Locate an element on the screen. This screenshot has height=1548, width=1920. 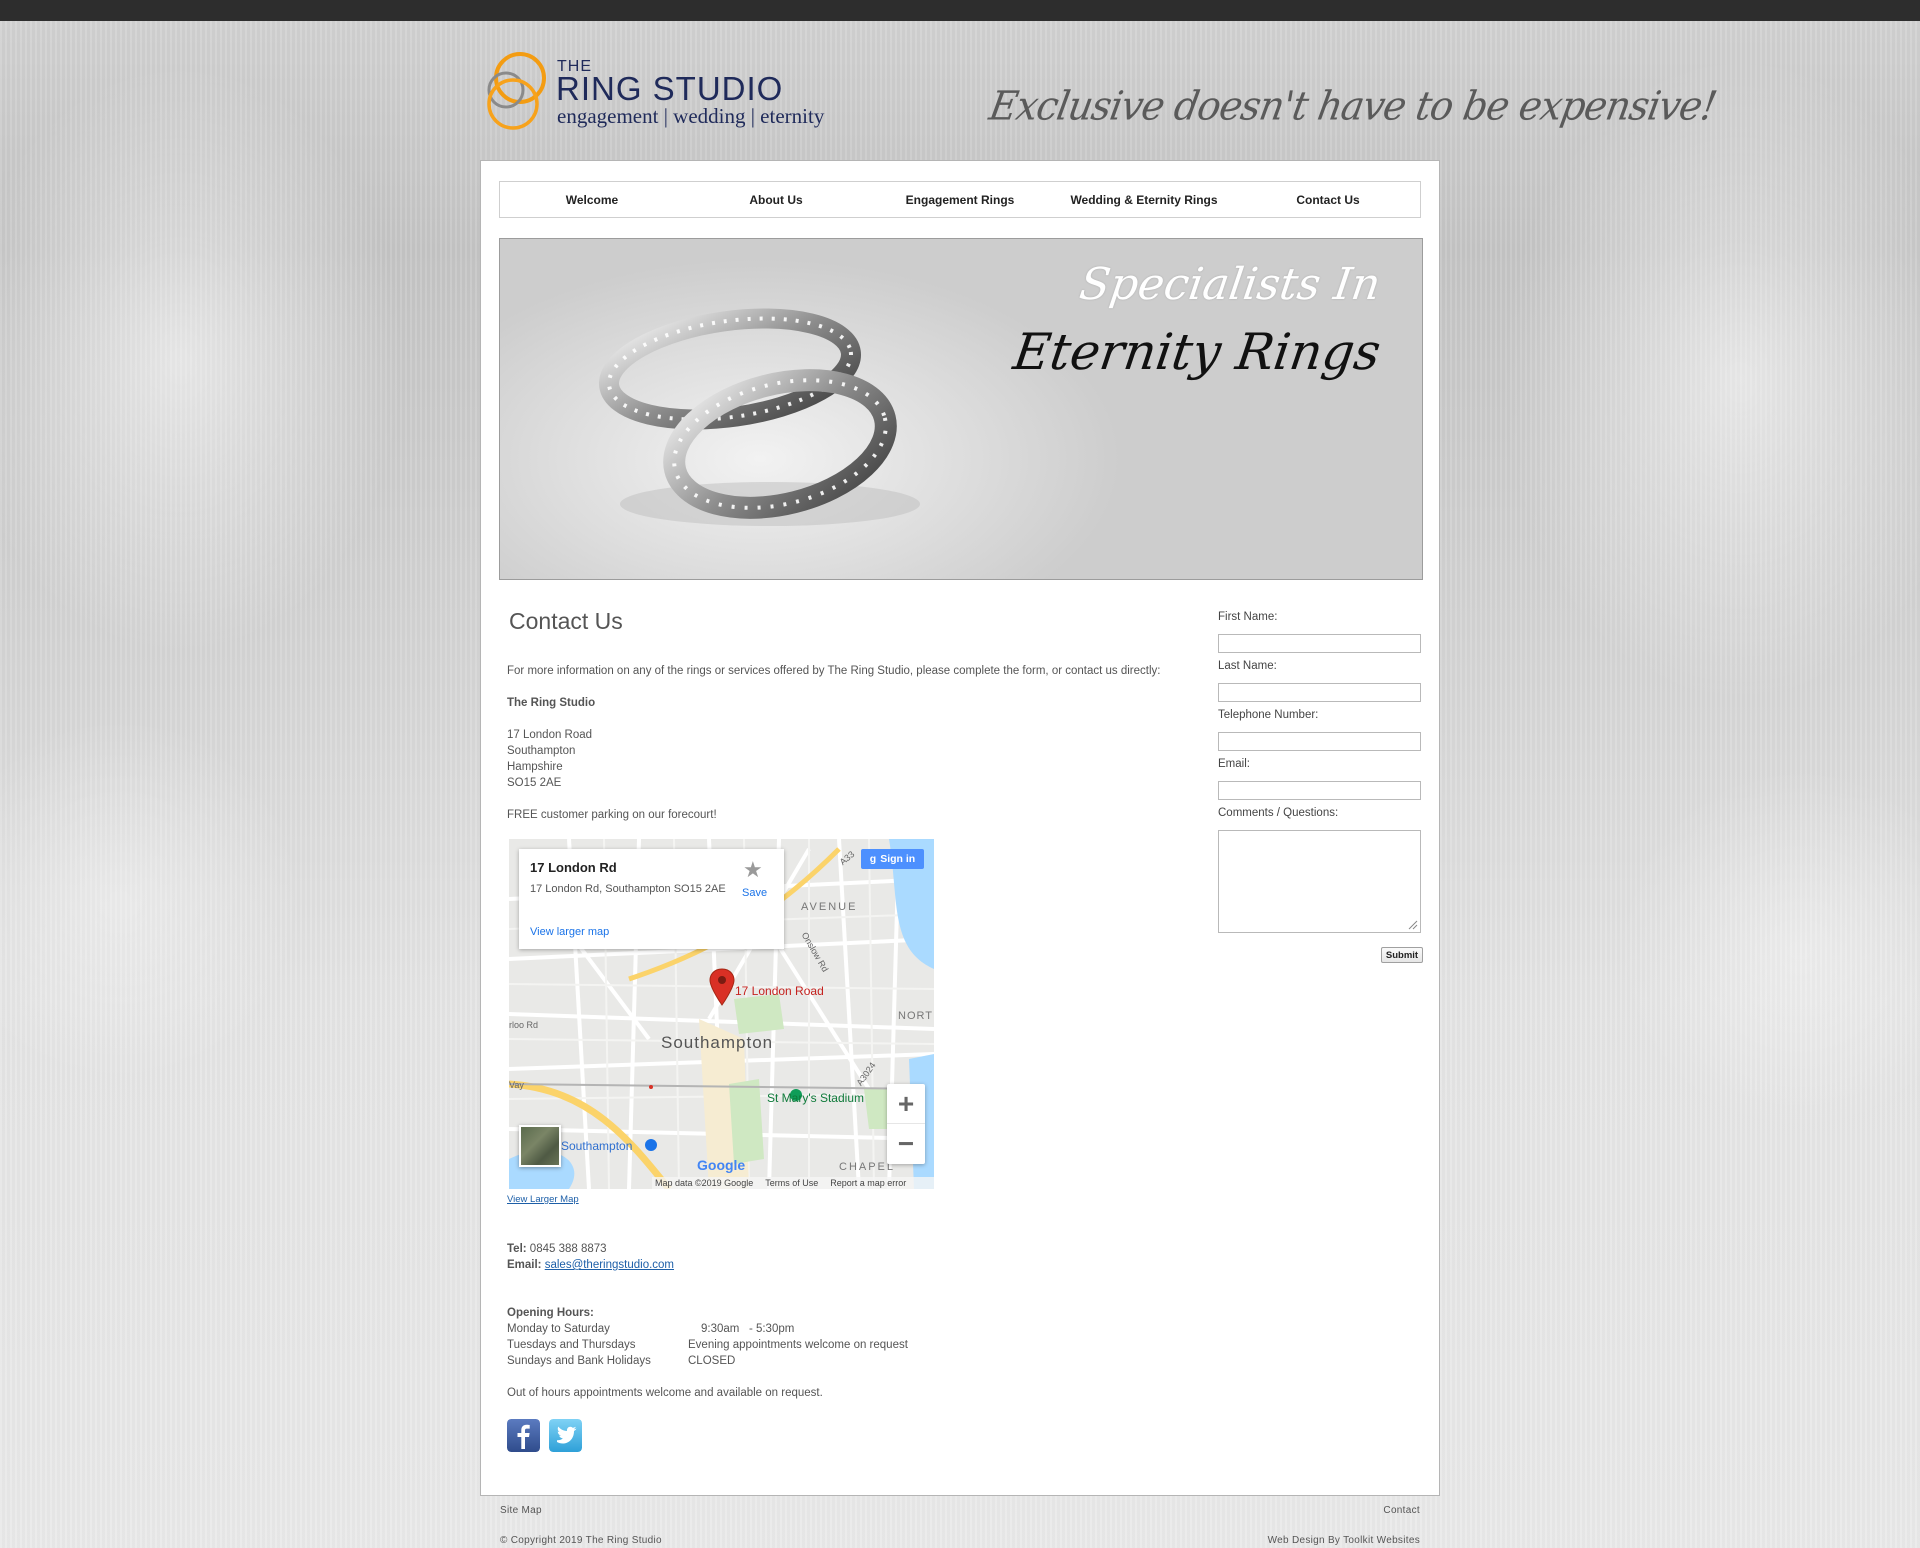
email-label: Email: is located at coordinates (524, 1265).